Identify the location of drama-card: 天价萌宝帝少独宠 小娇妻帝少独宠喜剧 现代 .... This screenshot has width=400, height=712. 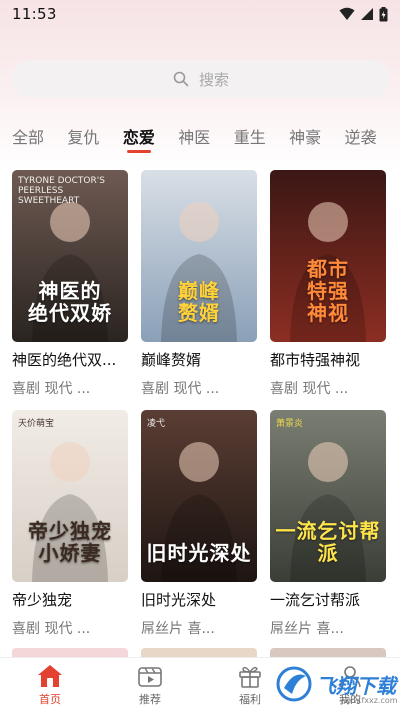
(70, 530).